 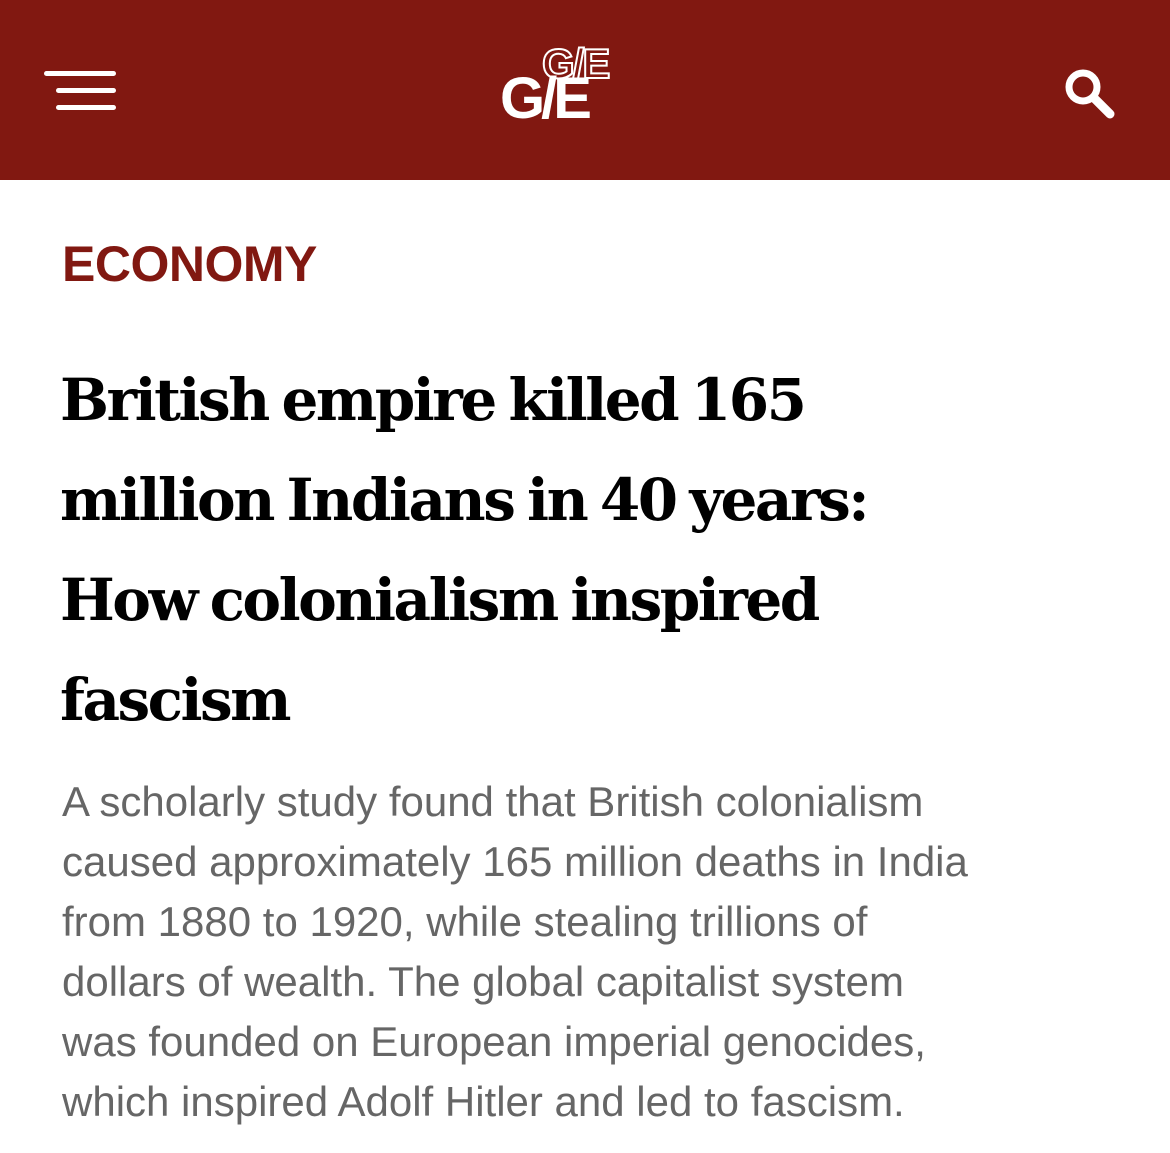 I want to click on headline-line: fascism, so click(x=176, y=700).